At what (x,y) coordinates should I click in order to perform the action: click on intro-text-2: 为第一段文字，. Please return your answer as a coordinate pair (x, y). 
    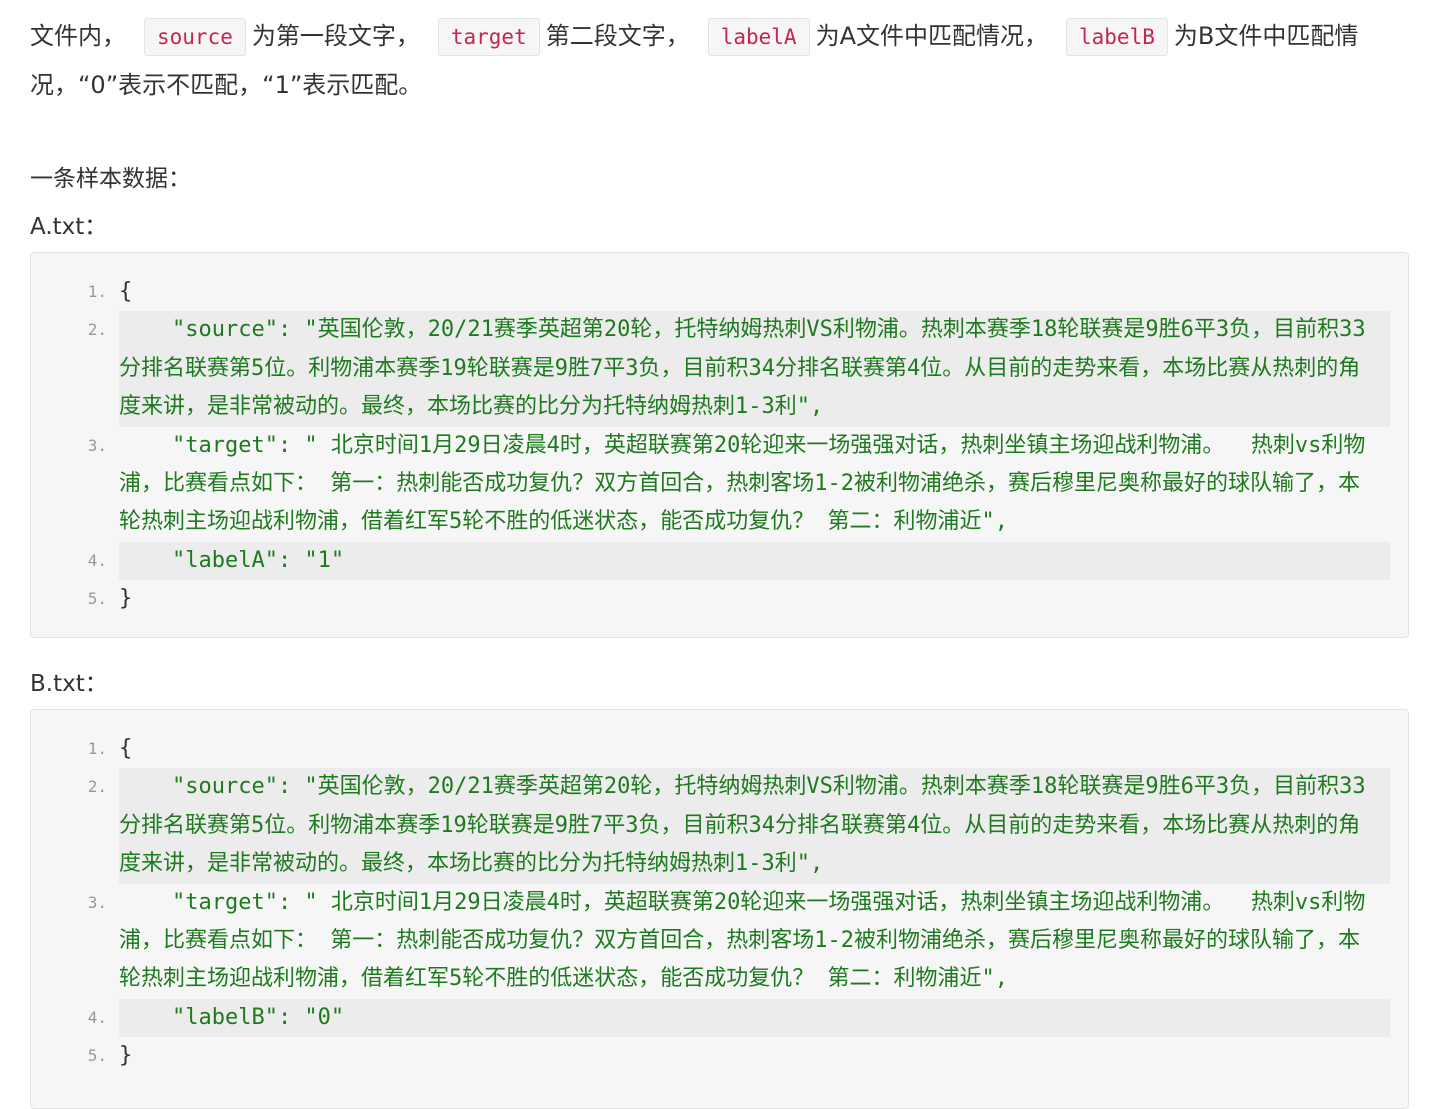
    Looking at the image, I should click on (335, 36).